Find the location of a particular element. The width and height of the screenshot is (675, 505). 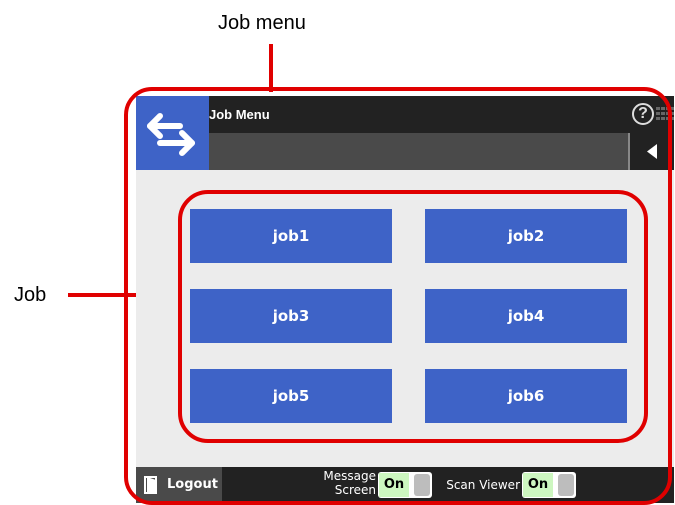

job-menu-callout-label: Job menu is located at coordinates (262, 23).